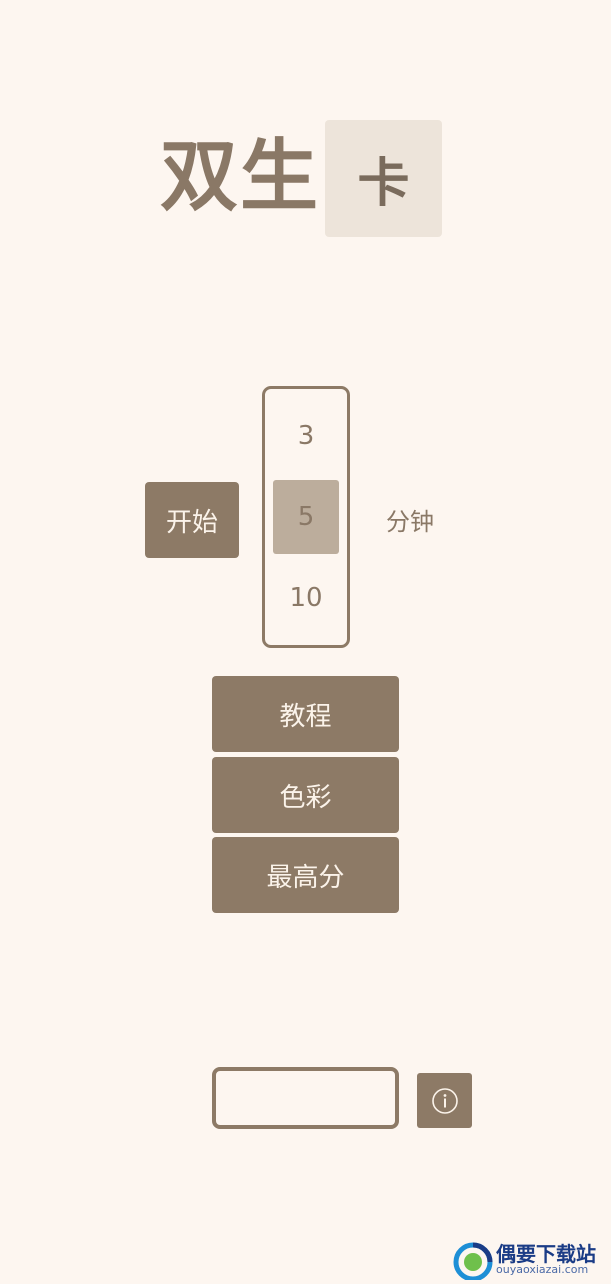  I want to click on title-card-char: 卡, so click(383, 184).